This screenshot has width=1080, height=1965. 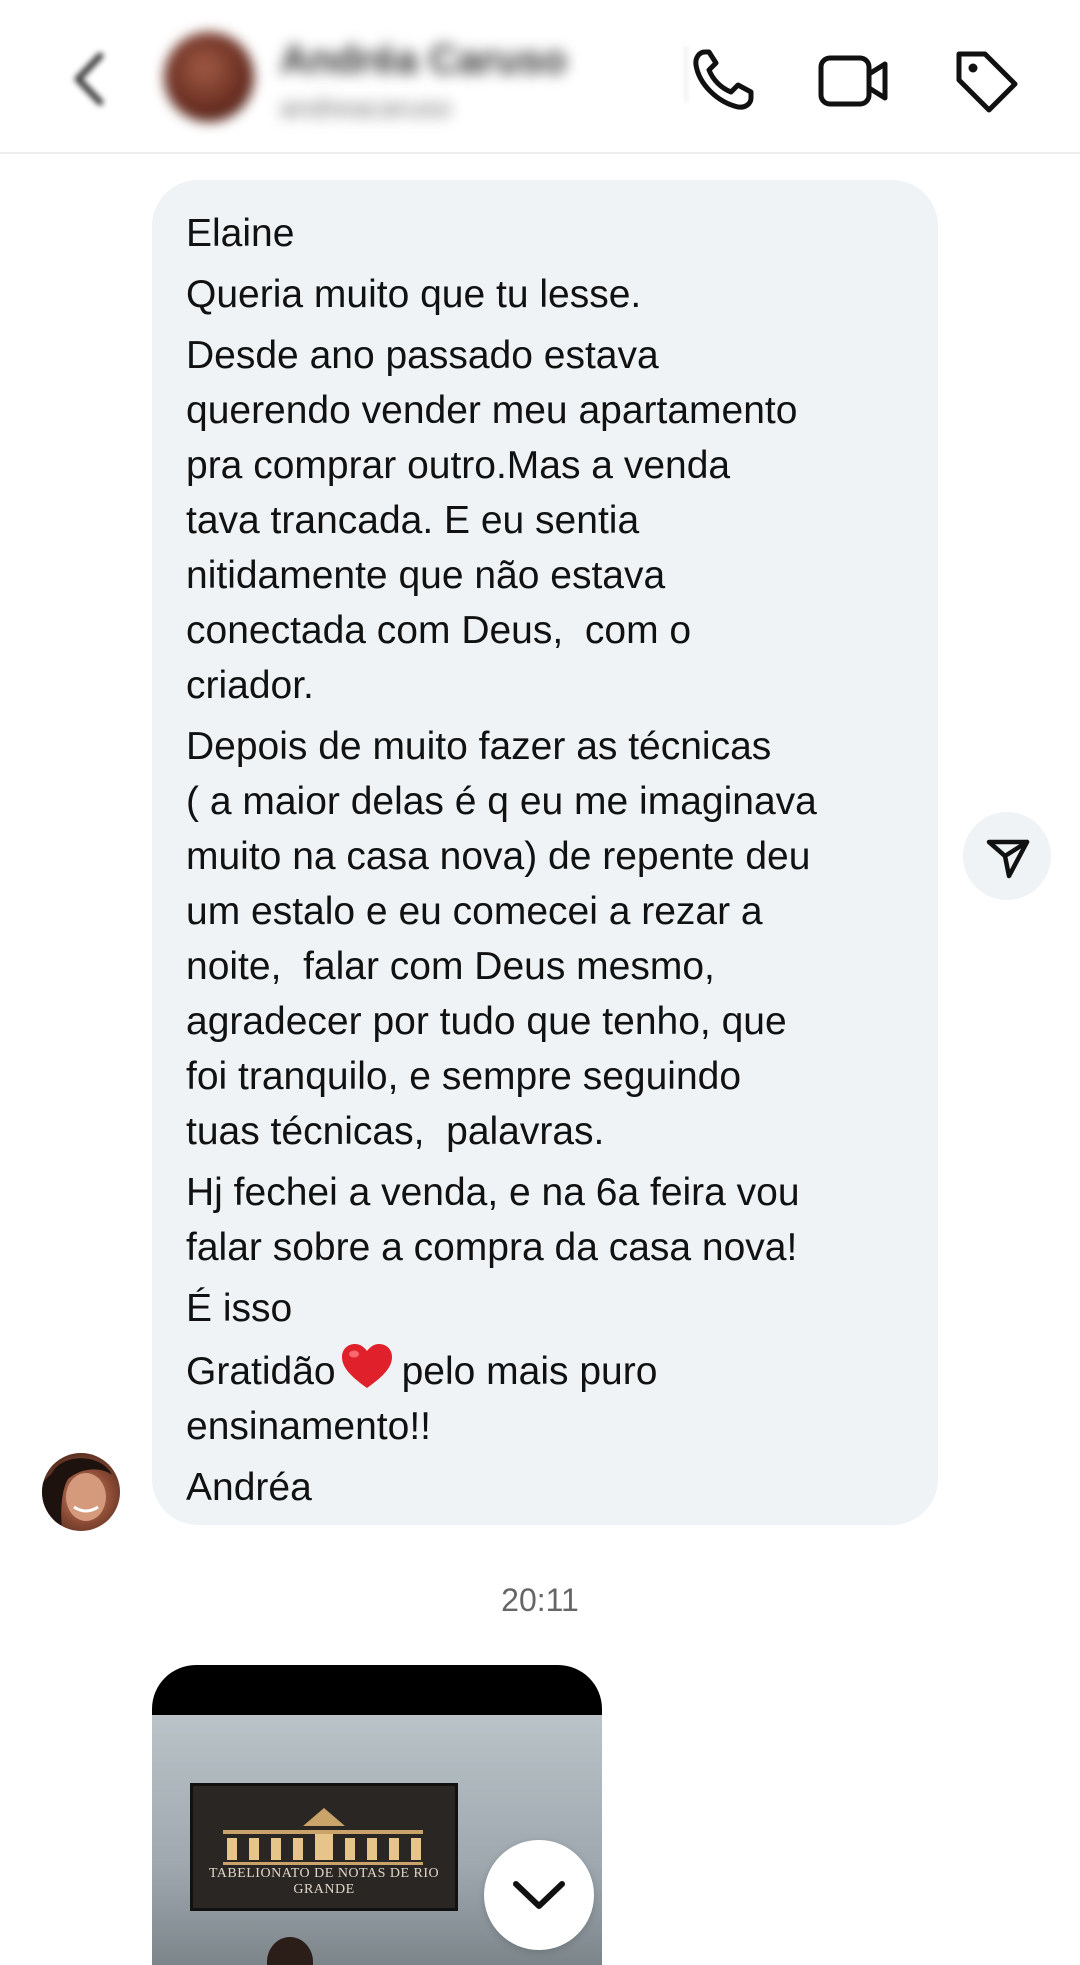 I want to click on chevron-down-icon, so click(x=539, y=1895).